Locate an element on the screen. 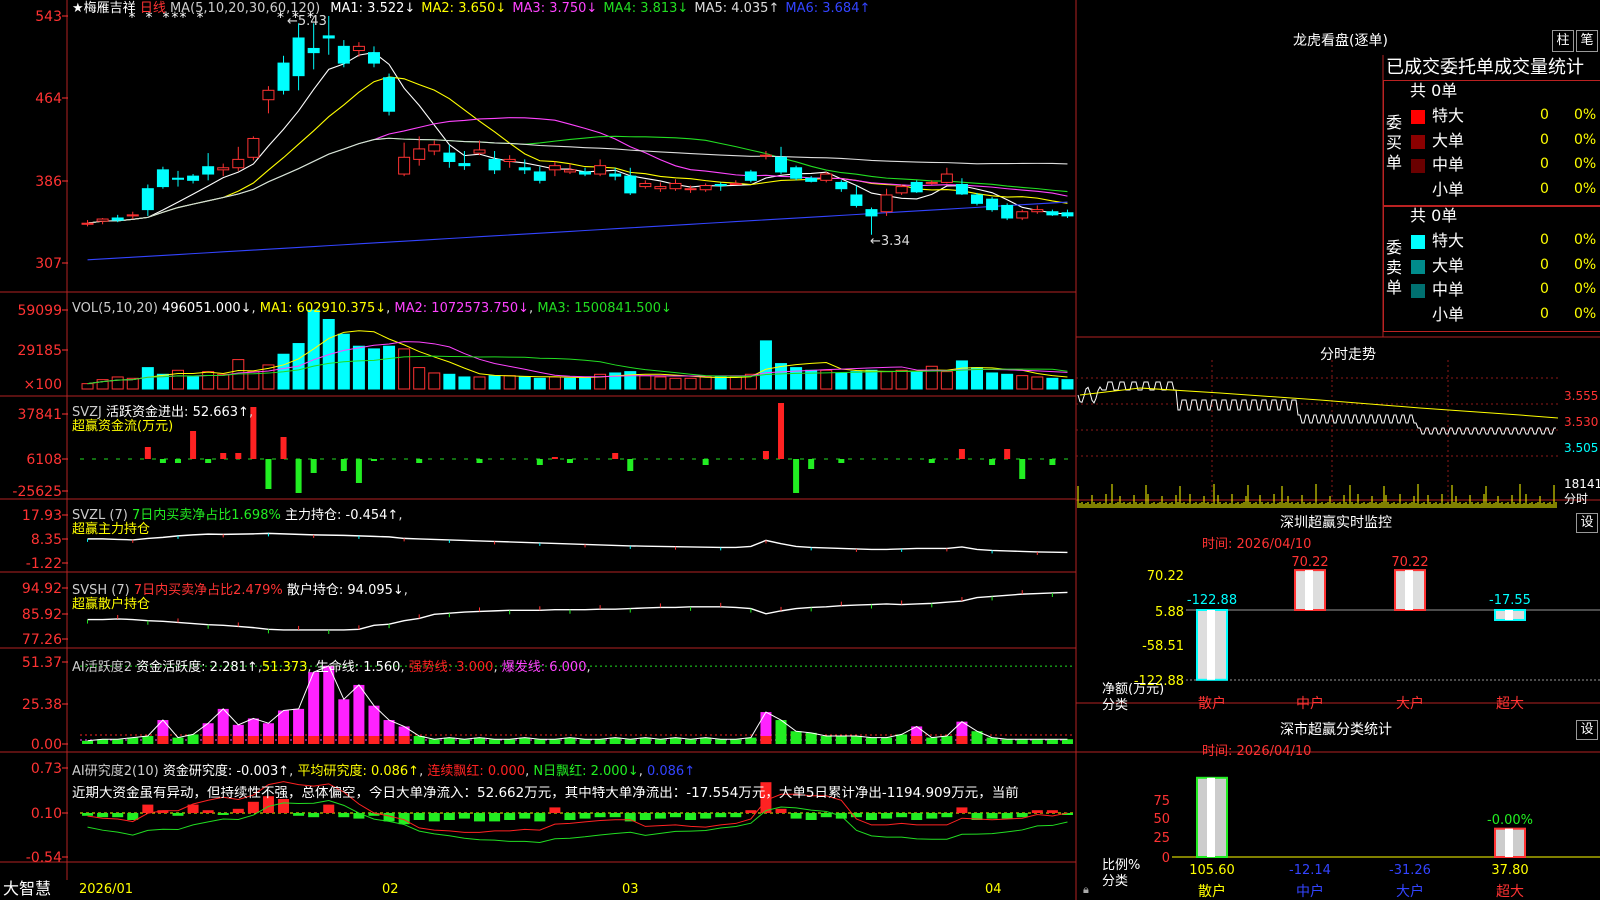 The image size is (1600, 900). order-row-label: 大单 is located at coordinates (1448, 265).